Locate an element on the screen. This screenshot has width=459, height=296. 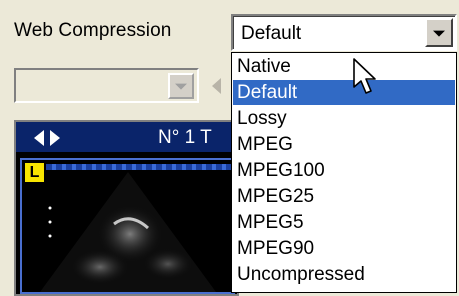
combo-dropdown-button is located at coordinates (439, 32).